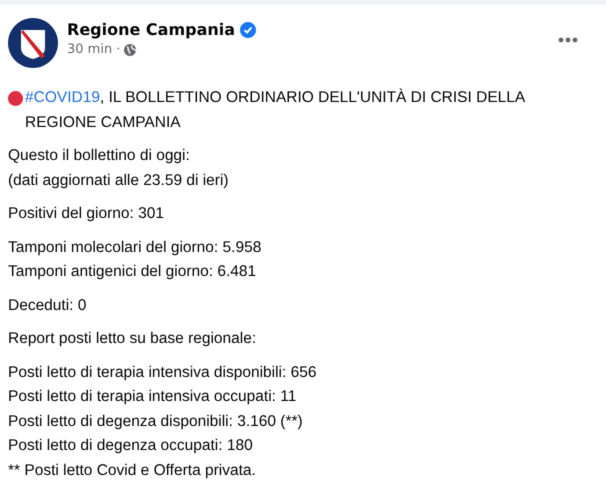  Describe the element at coordinates (86, 214) in the screenshot. I see `post-text-line: Positivi del giorno: 301` at that location.